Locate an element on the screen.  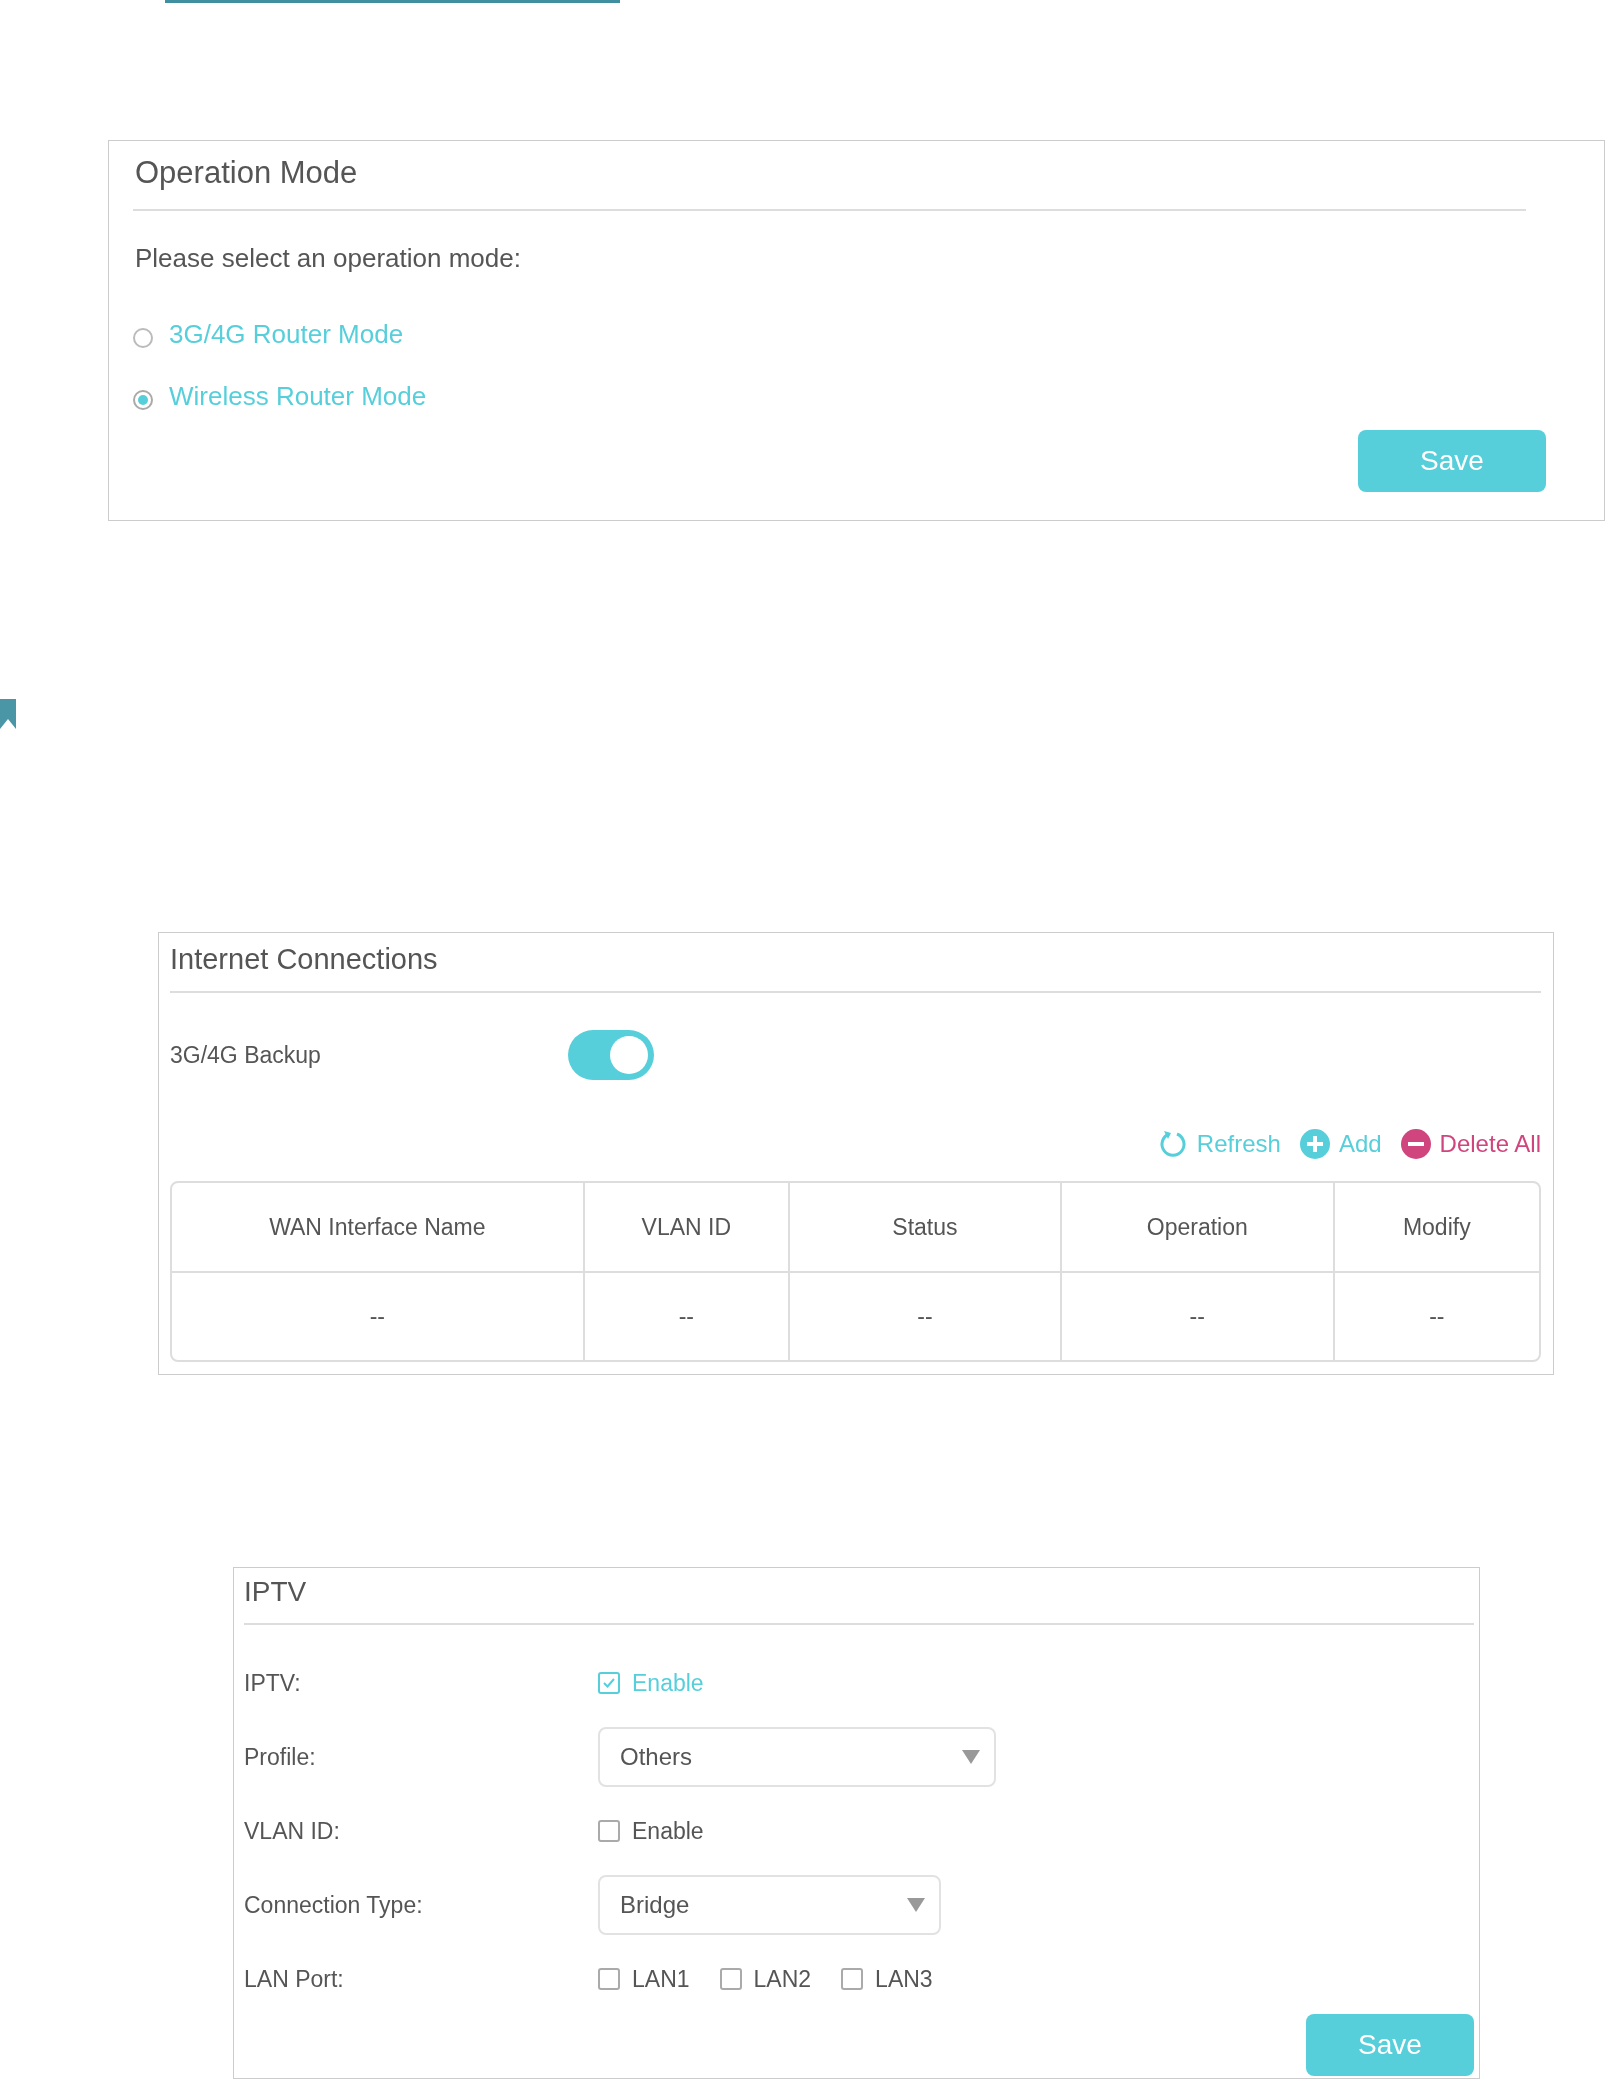
field-label: VLAN ID: is located at coordinates (292, 1831).